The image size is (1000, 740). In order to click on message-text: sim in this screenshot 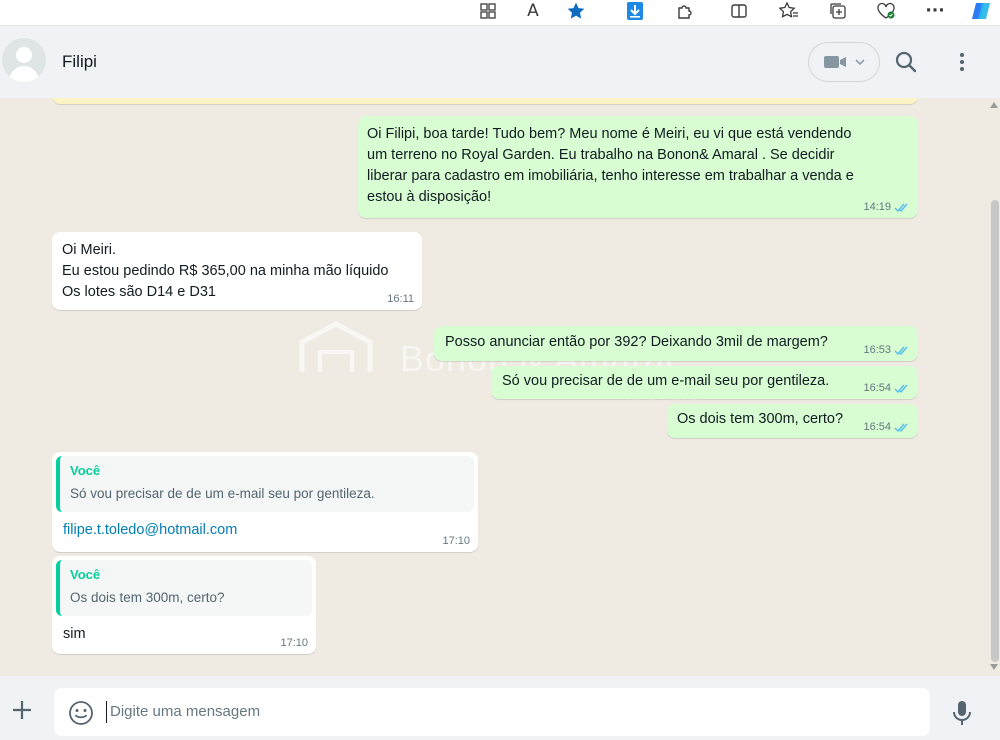, I will do `click(74, 634)`.